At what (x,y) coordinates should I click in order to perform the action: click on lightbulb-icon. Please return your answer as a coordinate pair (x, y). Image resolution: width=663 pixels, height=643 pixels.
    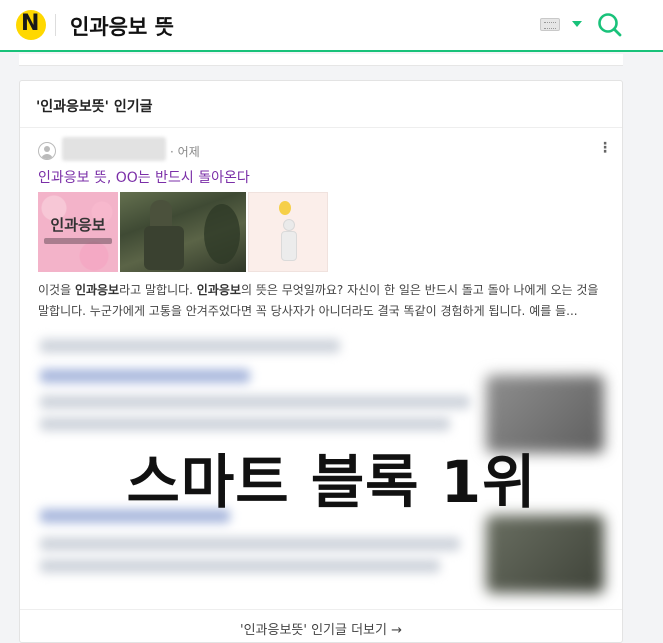
    Looking at the image, I should click on (285, 208).